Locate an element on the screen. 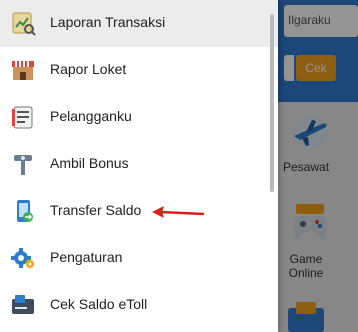 This screenshot has height=332, width=358. menu-label-transfer-saldo: Transfer Saldo is located at coordinates (96, 210).